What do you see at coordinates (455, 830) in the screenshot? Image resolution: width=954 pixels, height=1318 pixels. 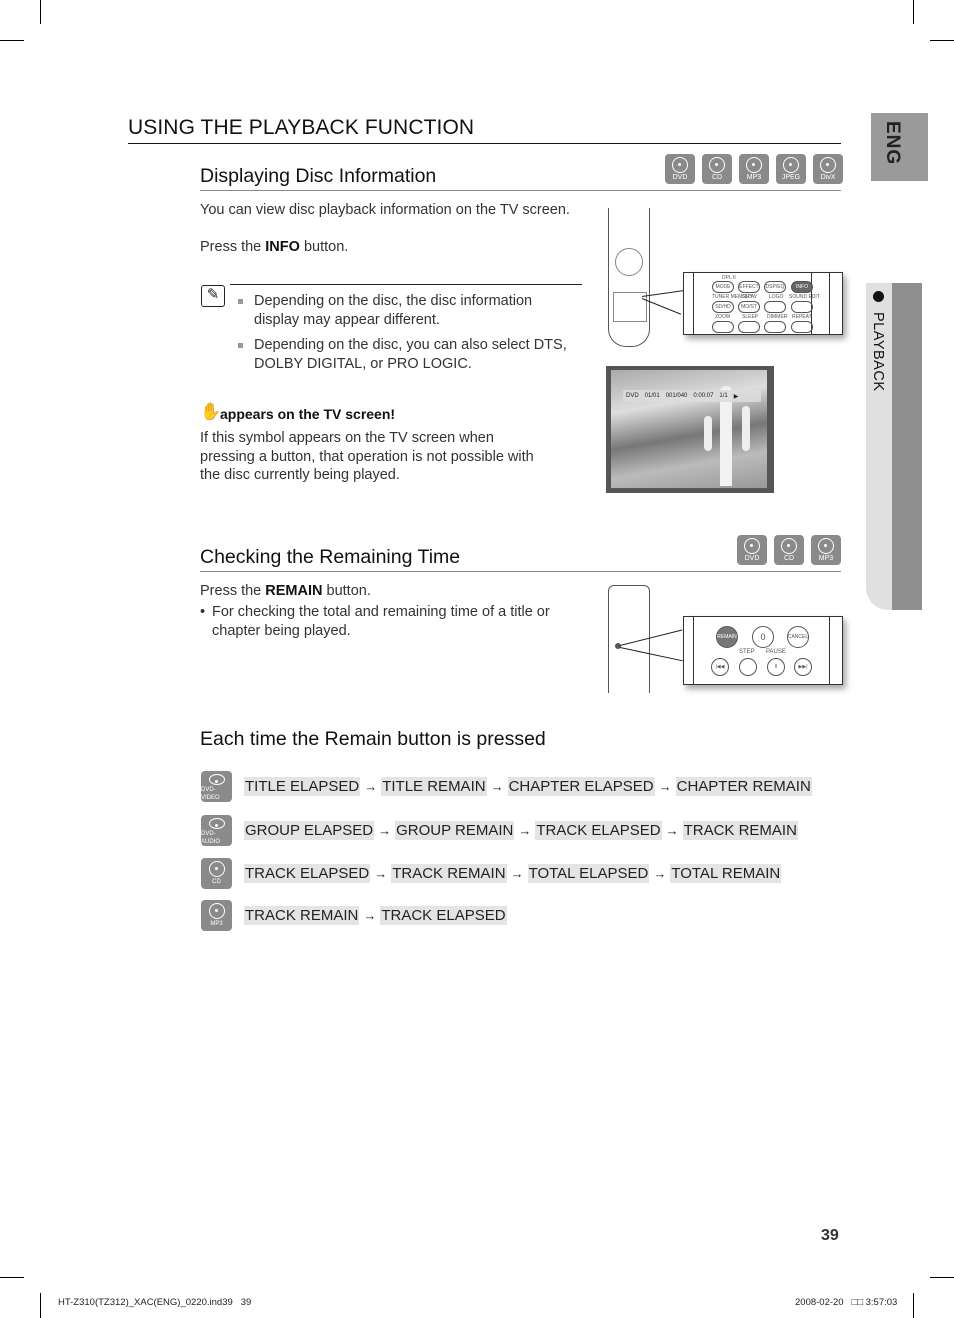 I see `flow-step: GROUP REMAIN` at bounding box center [455, 830].